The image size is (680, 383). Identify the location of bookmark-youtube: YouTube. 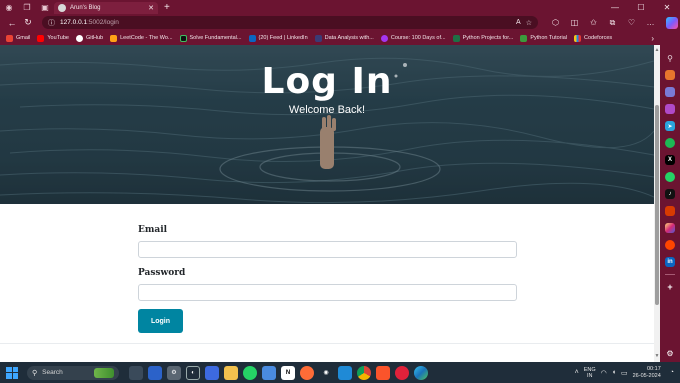
(53, 38).